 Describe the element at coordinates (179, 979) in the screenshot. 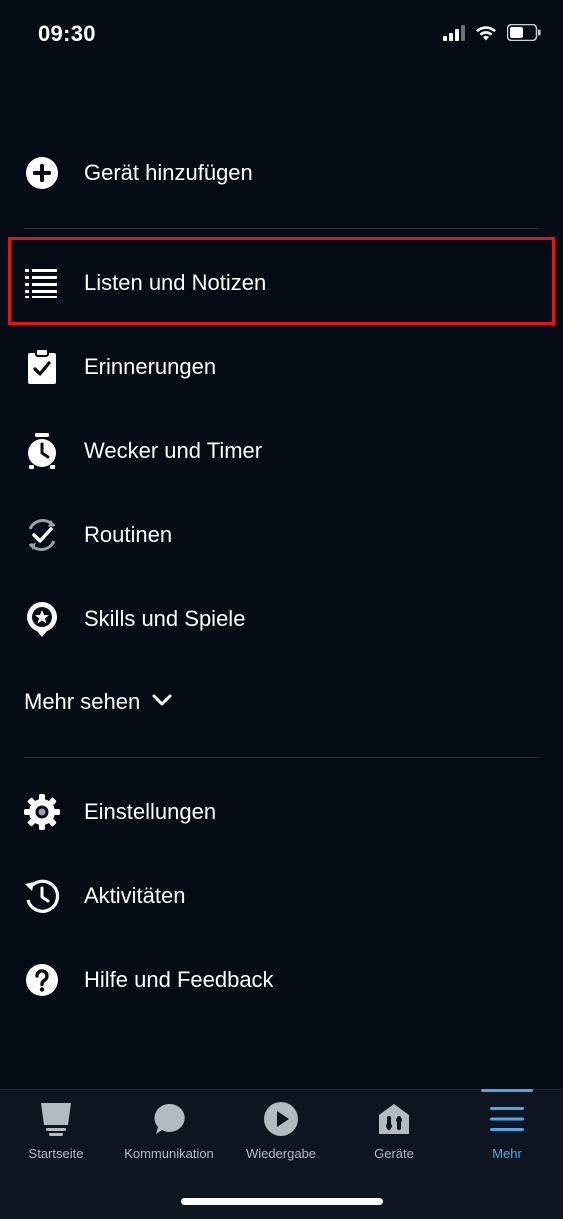

I see `menu-item-label: Hilfe und Feedback` at that location.